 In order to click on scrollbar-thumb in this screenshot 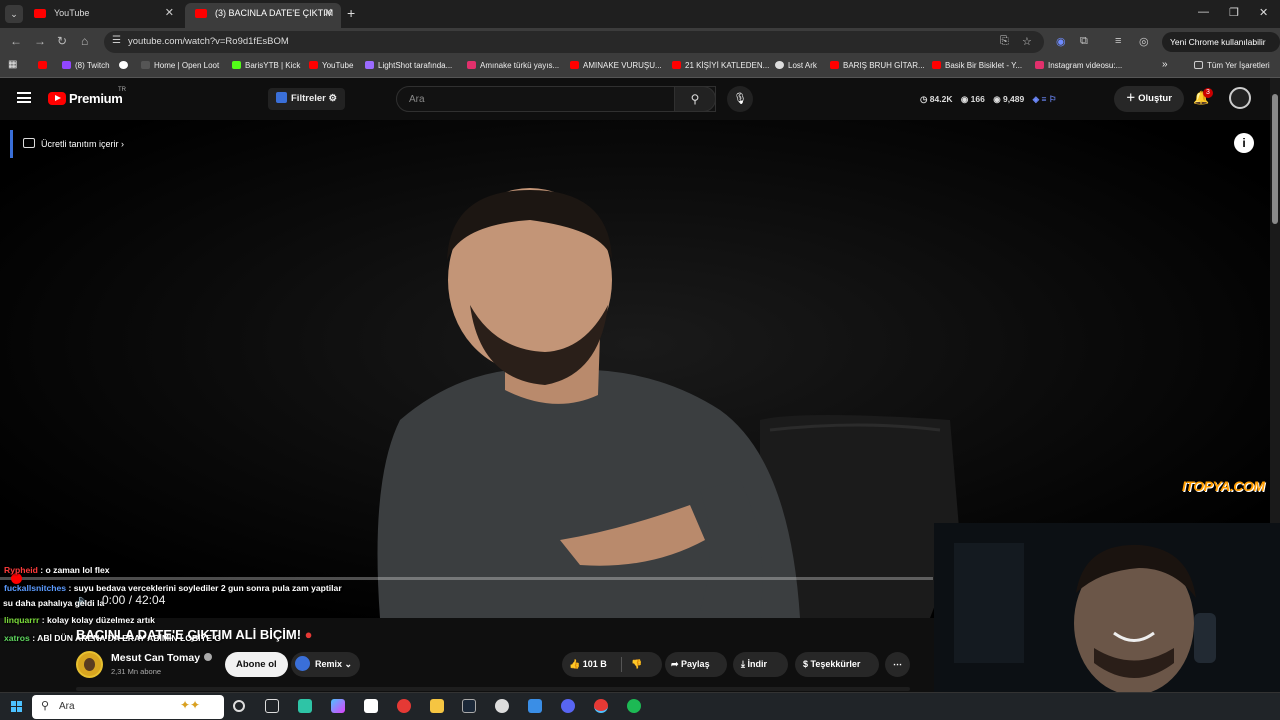, I will do `click(1275, 159)`.